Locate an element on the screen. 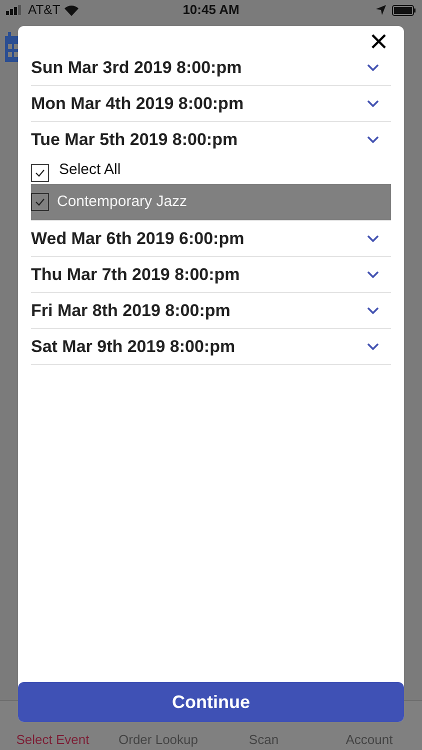 The width and height of the screenshot is (422, 750). location-icon is located at coordinates (381, 10).